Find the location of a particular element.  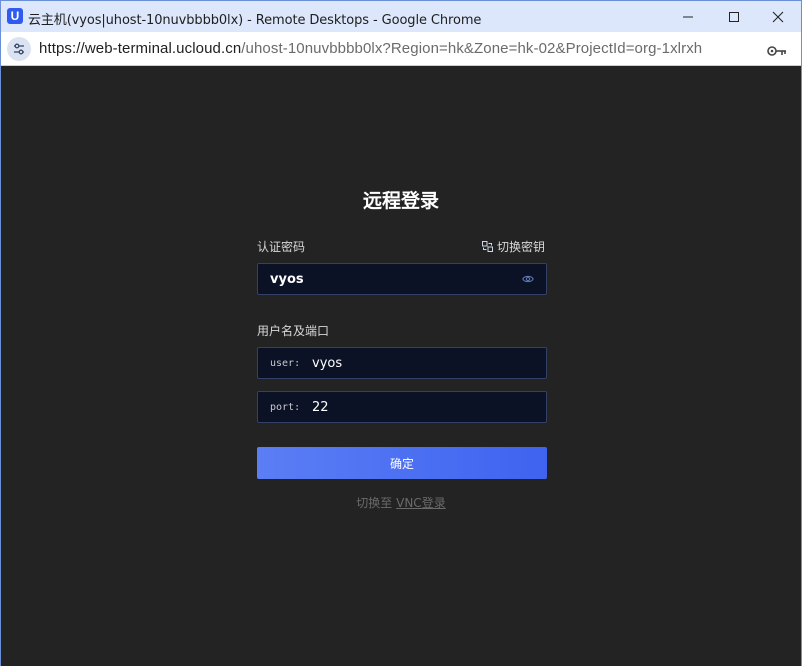

minimize-button is located at coordinates (688, 16).